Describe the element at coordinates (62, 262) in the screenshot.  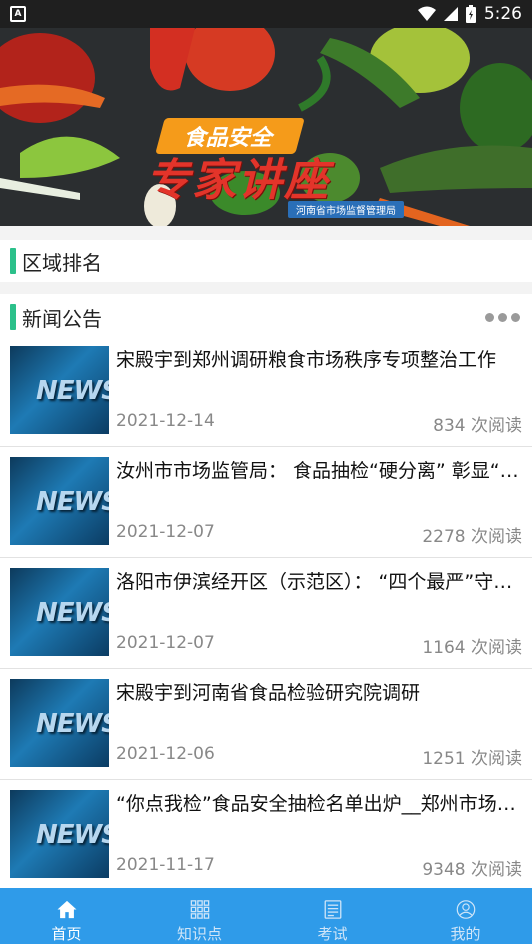
I see `region-ranking-title: 区域排名` at that location.